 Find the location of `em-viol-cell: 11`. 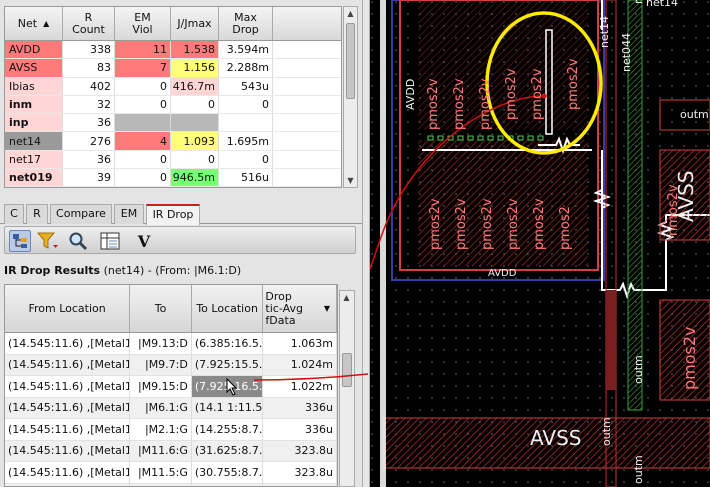

em-viol-cell: 11 is located at coordinates (143, 50).